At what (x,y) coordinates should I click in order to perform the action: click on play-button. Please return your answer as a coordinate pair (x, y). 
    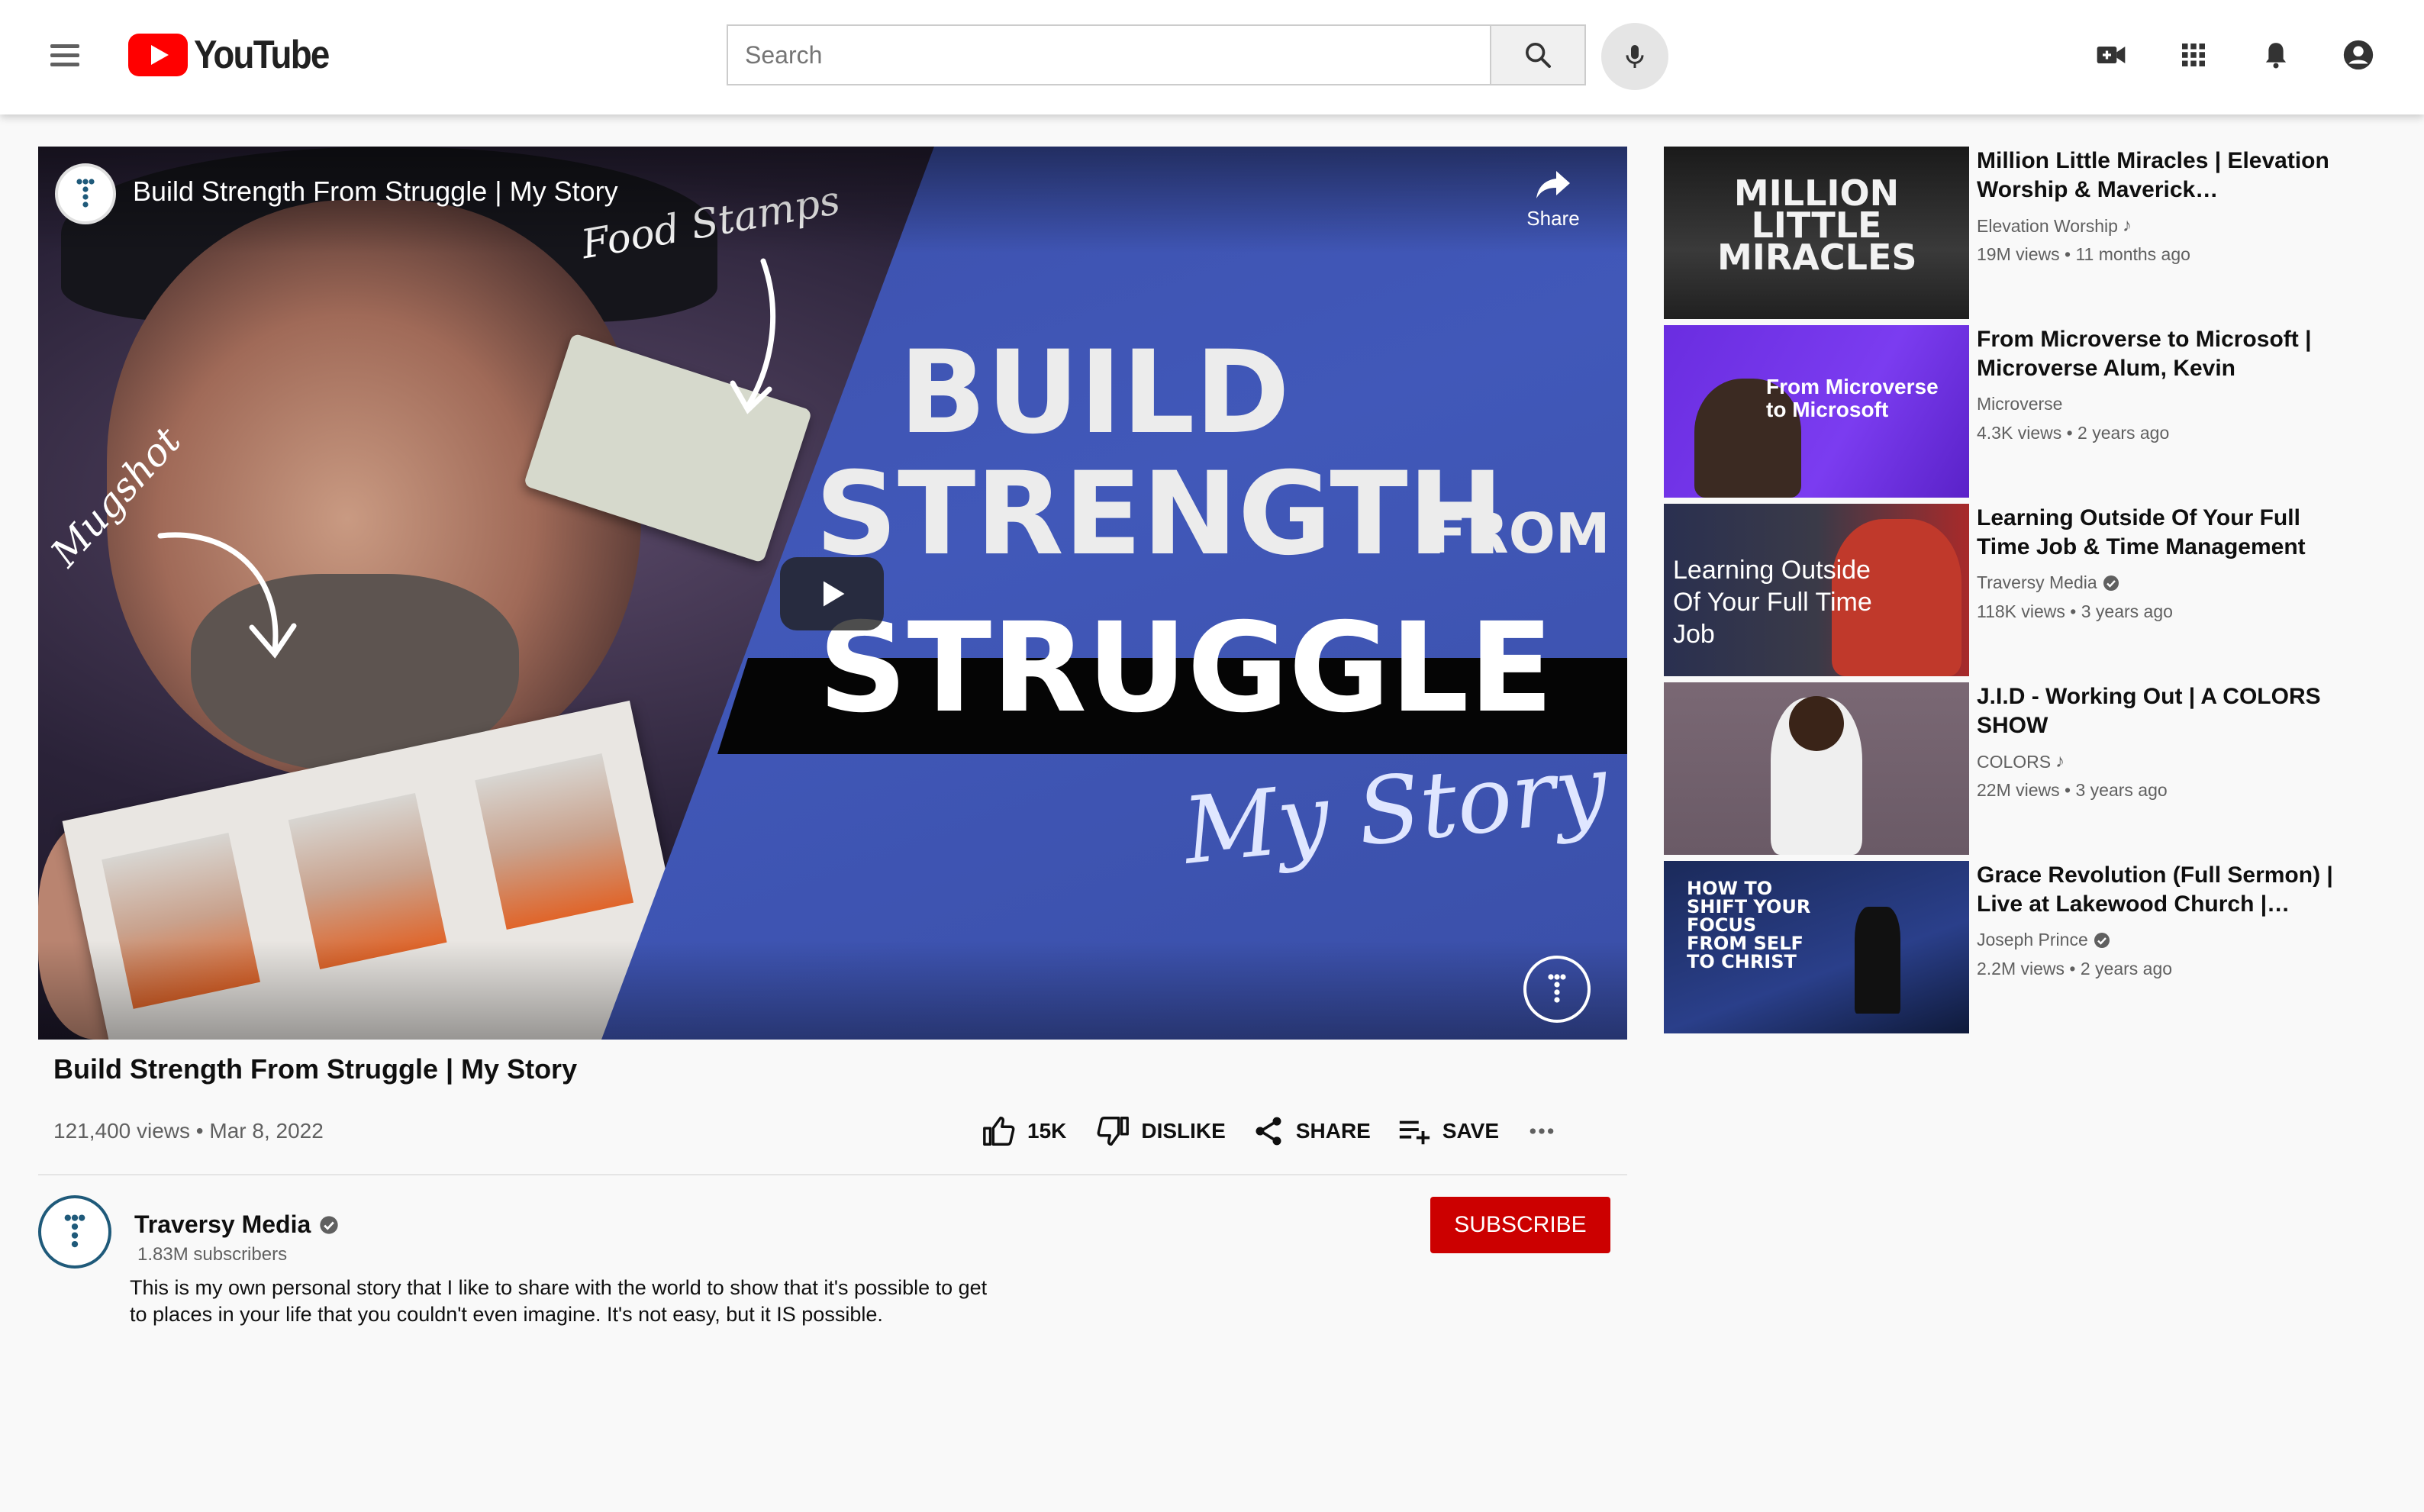
    Looking at the image, I should click on (832, 593).